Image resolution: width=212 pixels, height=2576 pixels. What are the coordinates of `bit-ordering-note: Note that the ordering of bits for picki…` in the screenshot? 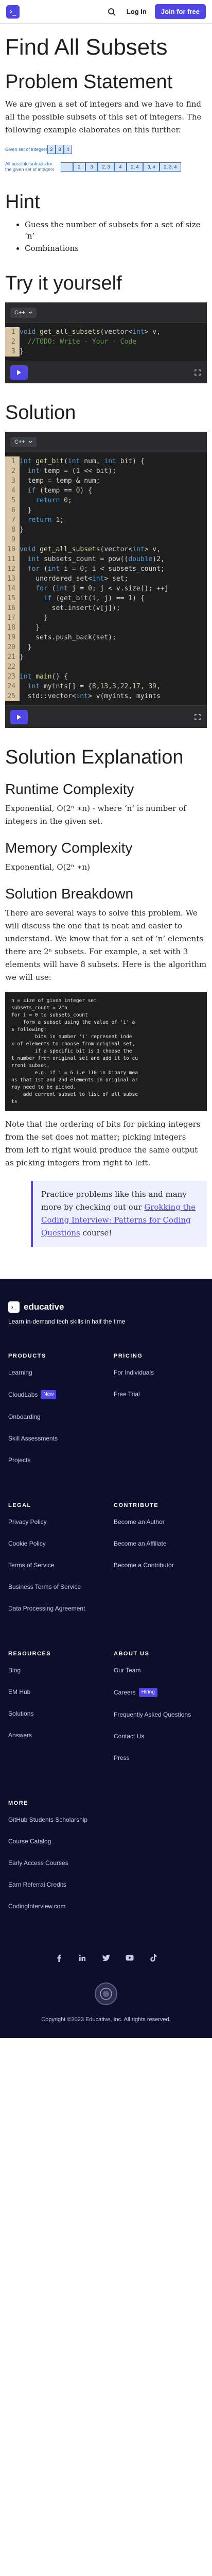 It's located at (103, 1143).